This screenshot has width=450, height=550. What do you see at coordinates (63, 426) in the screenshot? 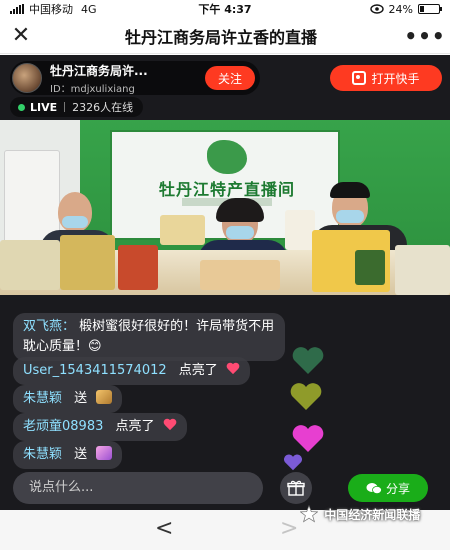
I see `chat-user: 老顽童08983` at bounding box center [63, 426].